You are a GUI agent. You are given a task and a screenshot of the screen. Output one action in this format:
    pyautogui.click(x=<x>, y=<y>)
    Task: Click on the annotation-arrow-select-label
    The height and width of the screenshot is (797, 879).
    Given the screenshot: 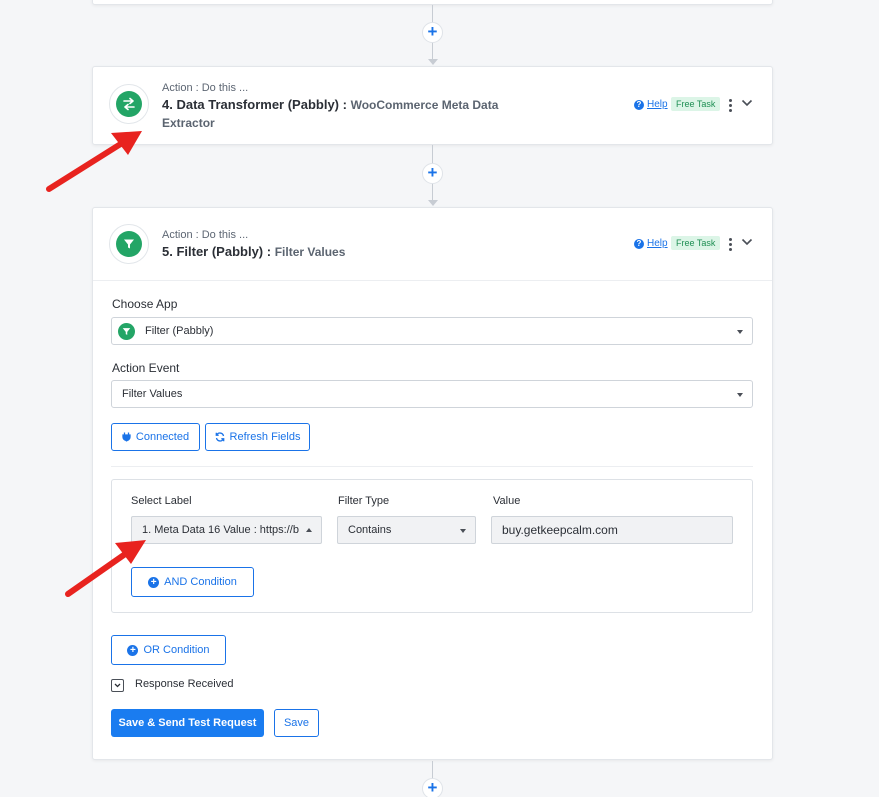 What is the action you would take?
    pyautogui.click(x=105, y=568)
    